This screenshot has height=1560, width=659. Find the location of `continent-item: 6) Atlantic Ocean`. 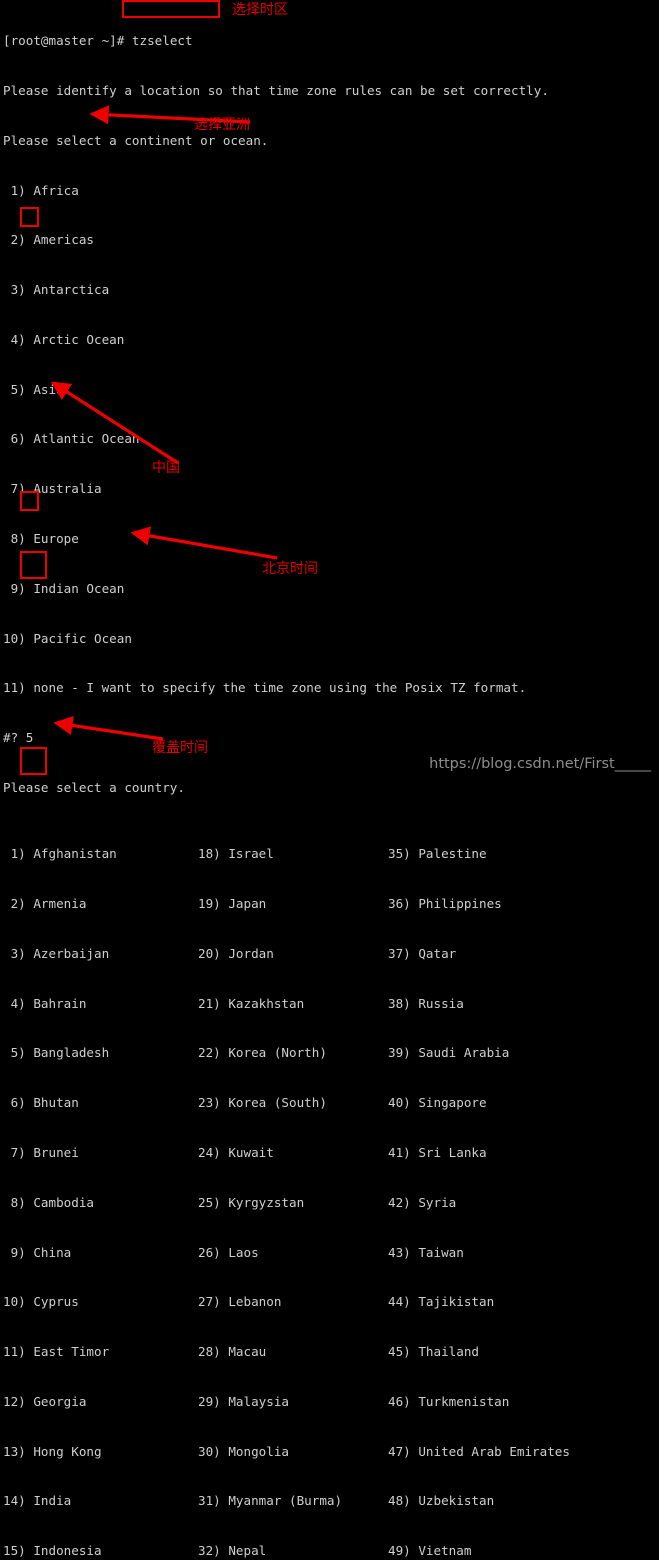

continent-item: 6) Atlantic Ocean is located at coordinates (331, 439).